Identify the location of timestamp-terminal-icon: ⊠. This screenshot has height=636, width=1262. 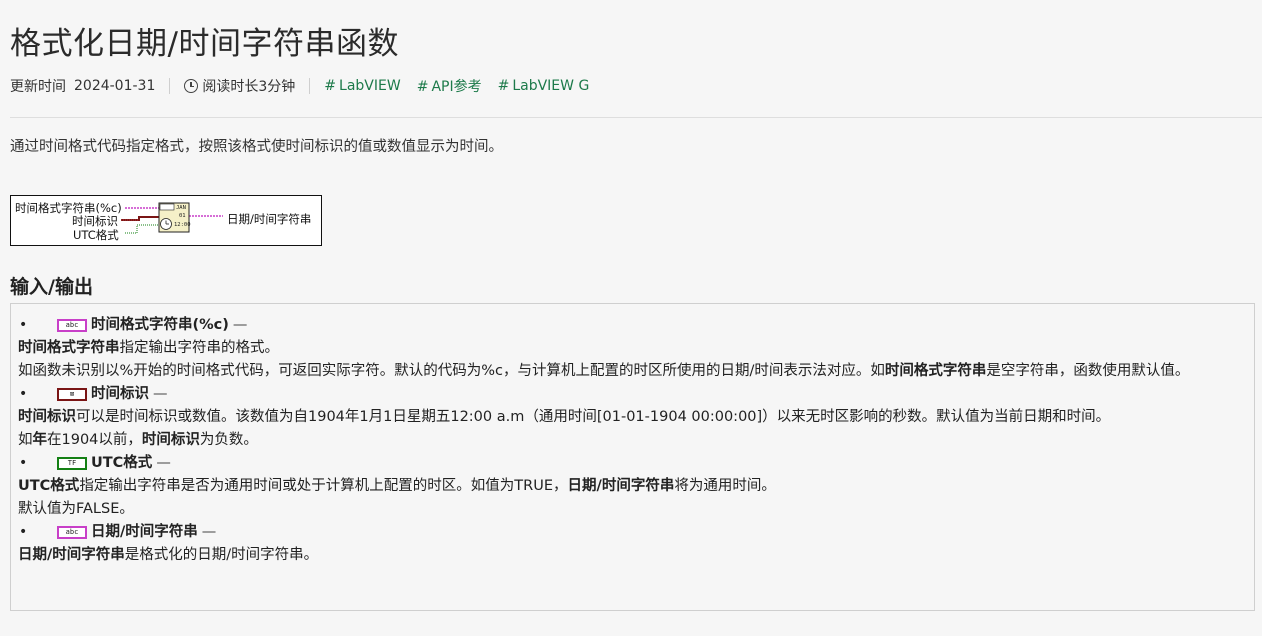
(72, 394).